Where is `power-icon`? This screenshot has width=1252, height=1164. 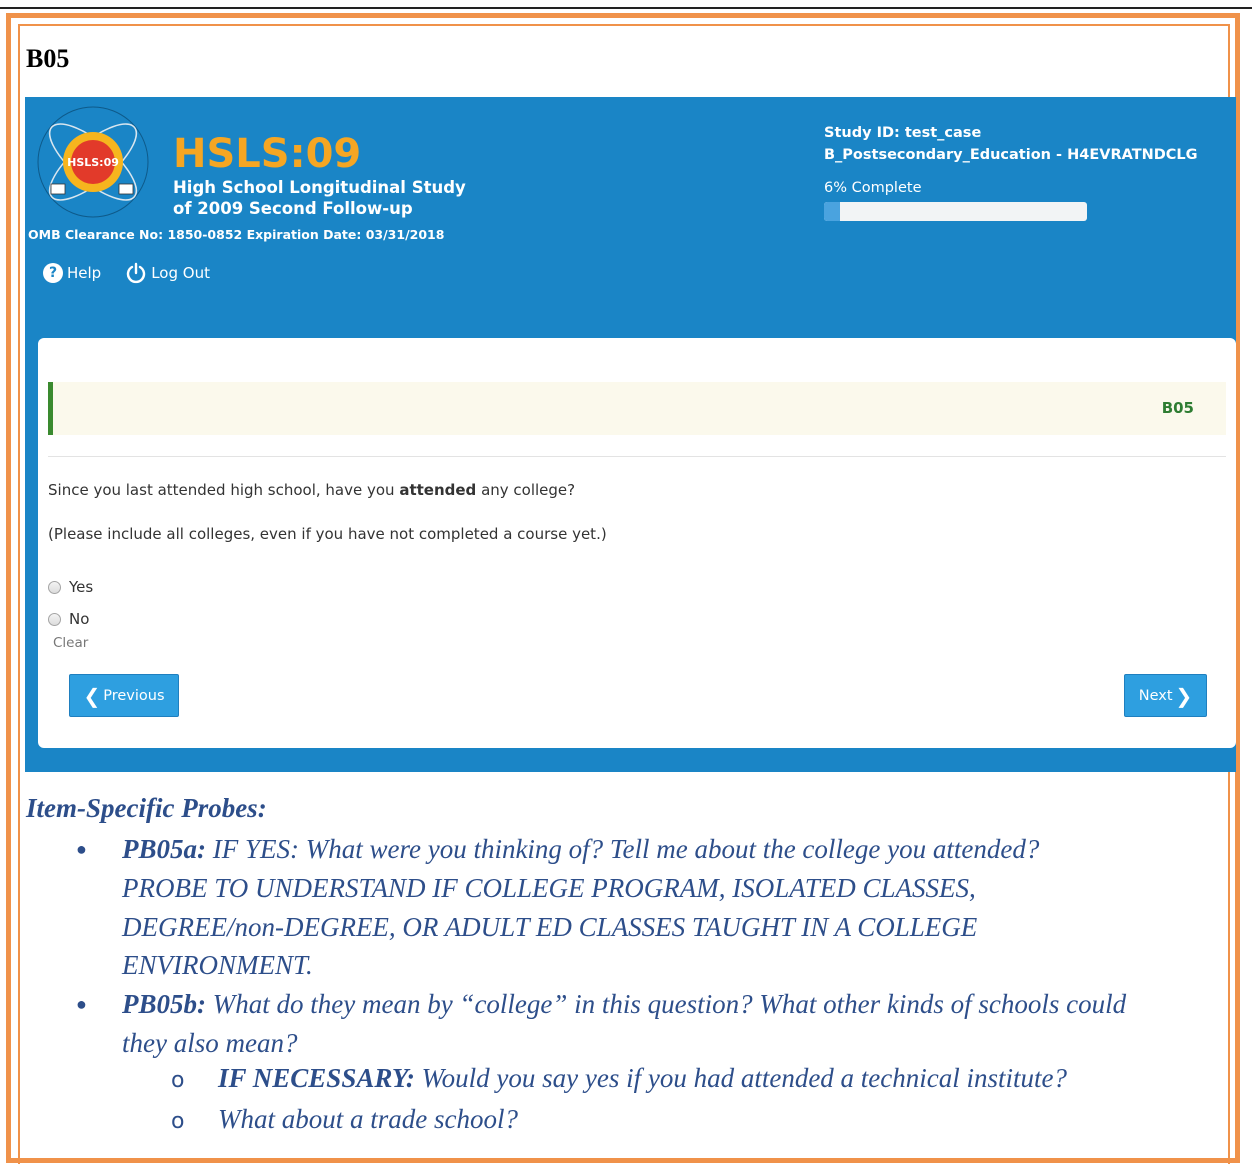
power-icon is located at coordinates (136, 273).